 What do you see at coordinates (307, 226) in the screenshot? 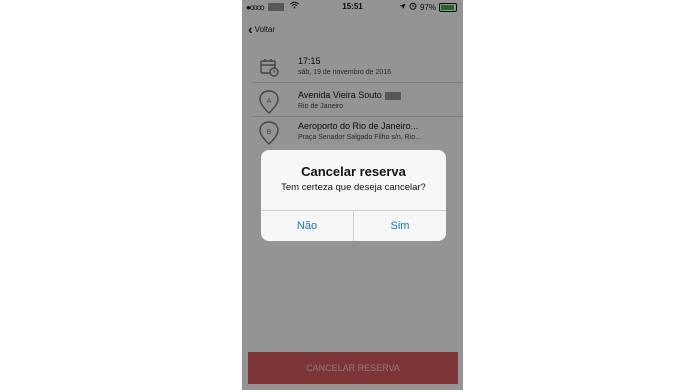
I see `no-button: Não` at bounding box center [307, 226].